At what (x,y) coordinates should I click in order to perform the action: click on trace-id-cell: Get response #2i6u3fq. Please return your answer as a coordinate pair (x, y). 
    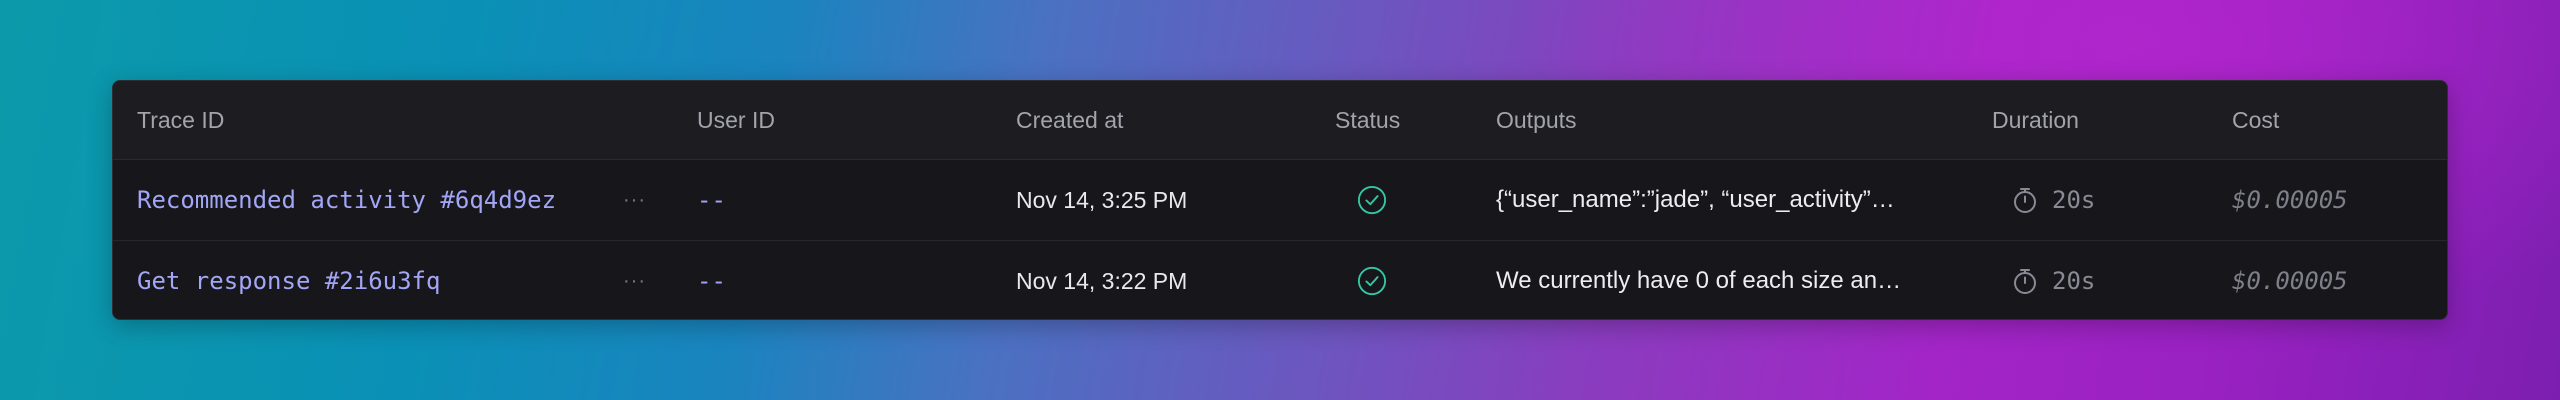
    Looking at the image, I should click on (288, 280).